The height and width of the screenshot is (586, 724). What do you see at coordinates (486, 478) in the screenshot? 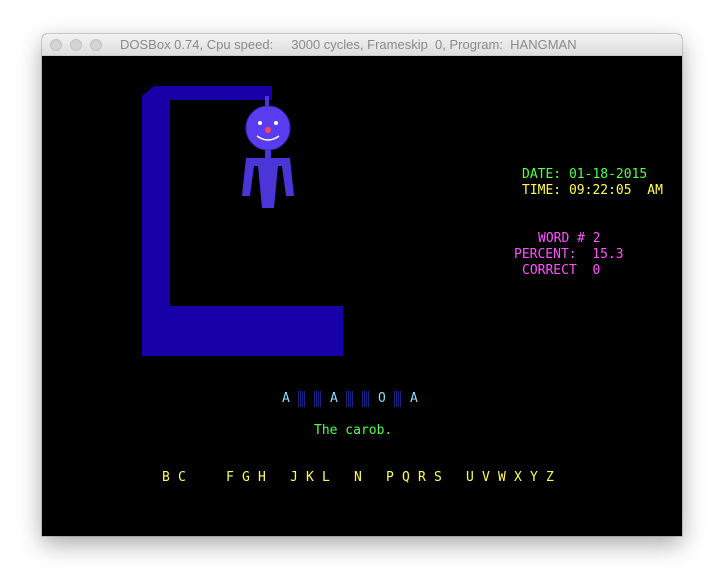
I see `available-letter: V` at bounding box center [486, 478].